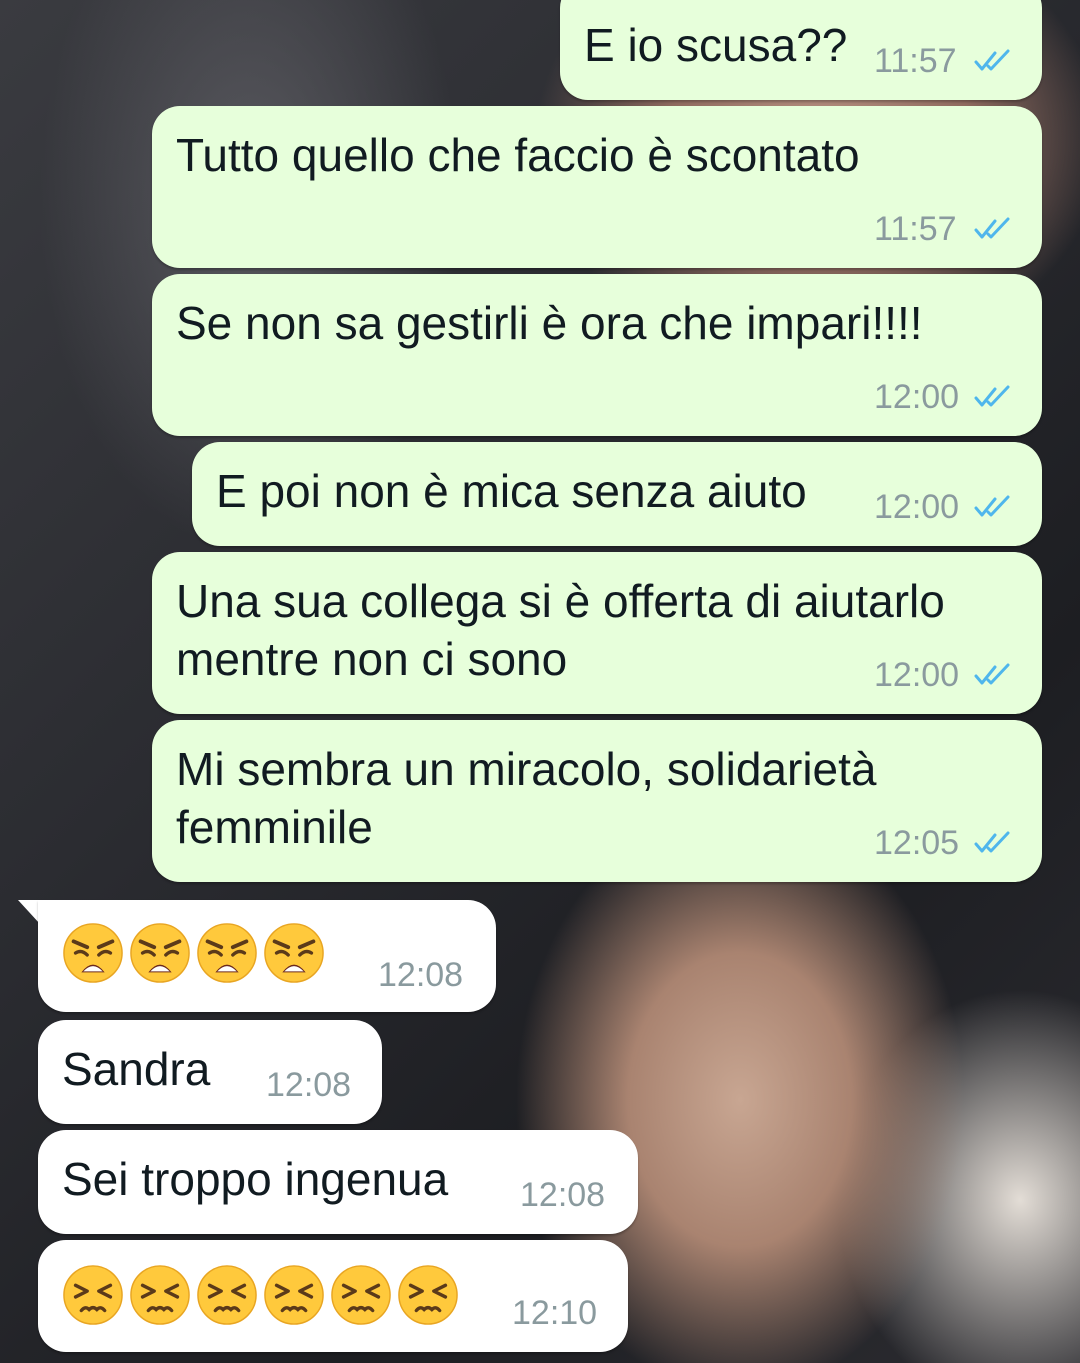  I want to click on incoming-message: 12:10, so click(333, 1296).